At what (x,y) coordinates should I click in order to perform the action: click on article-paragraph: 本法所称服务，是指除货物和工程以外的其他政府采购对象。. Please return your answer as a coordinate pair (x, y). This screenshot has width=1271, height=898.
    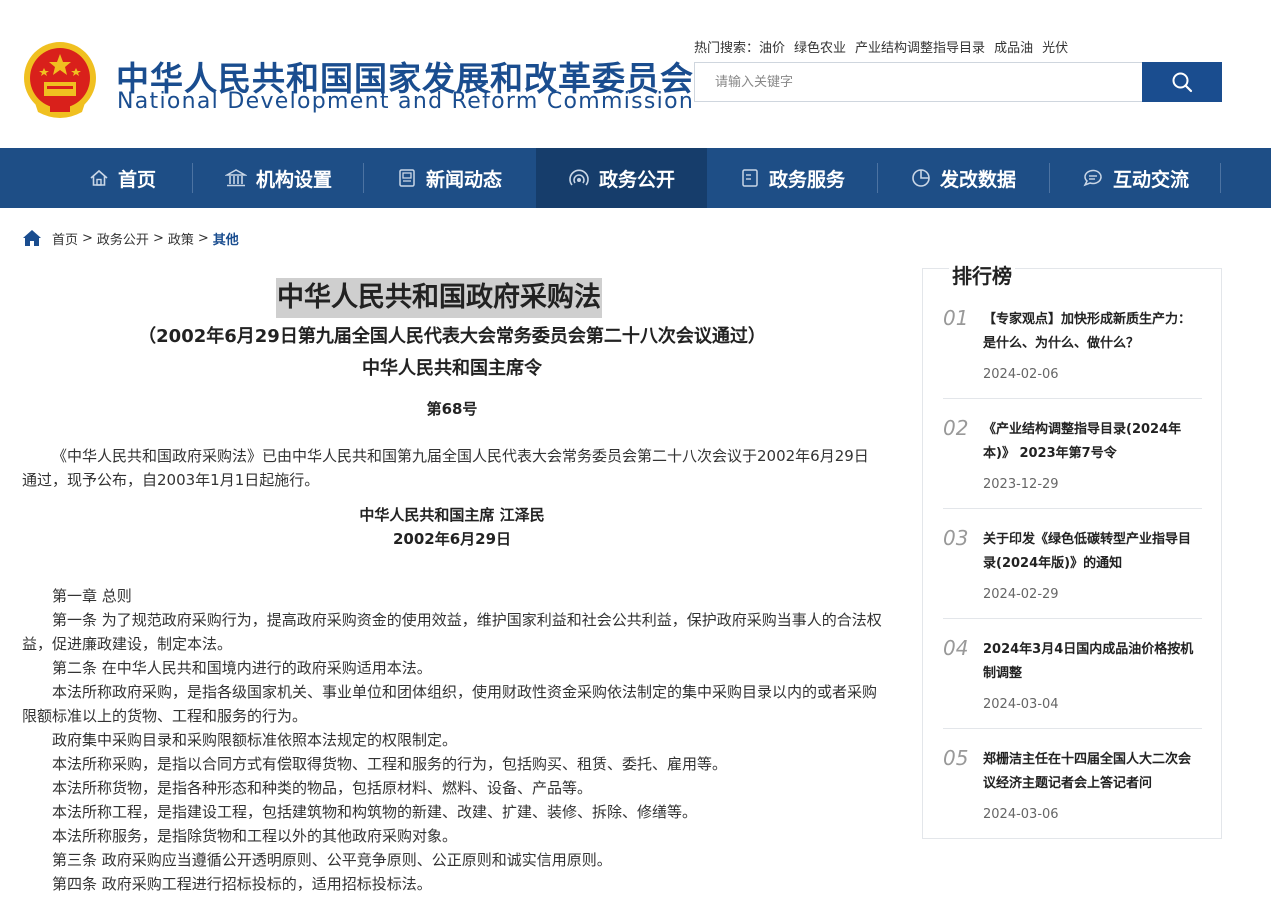
    Looking at the image, I should click on (255, 836).